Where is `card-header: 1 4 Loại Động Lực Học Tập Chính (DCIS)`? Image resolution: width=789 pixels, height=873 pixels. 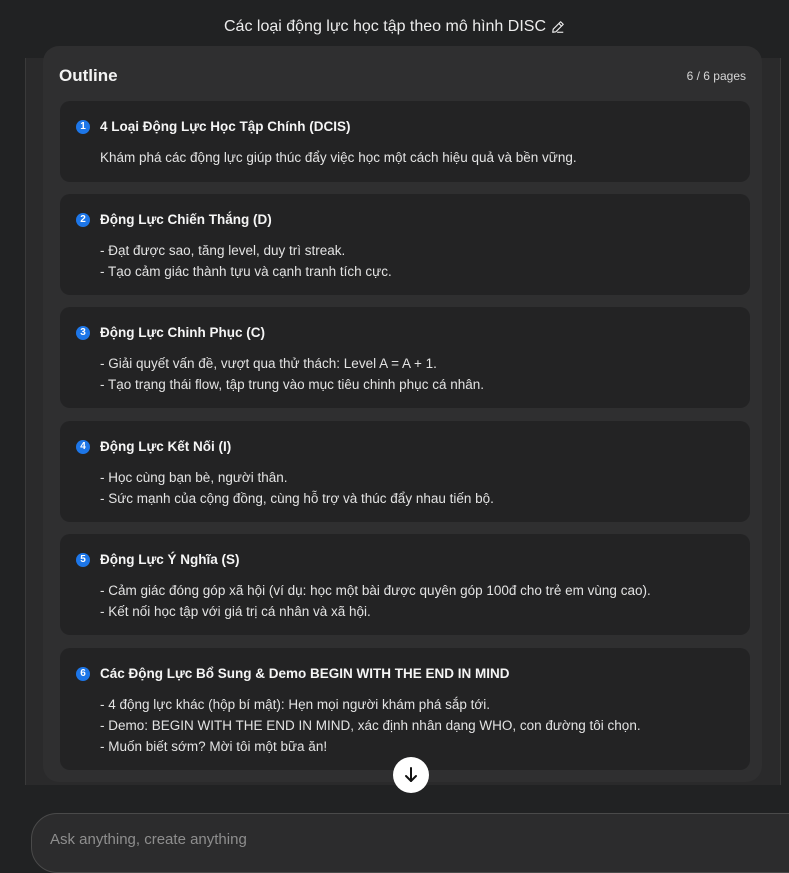 card-header: 1 4 Loại Động Lực Học Tập Chính (DCIS) is located at coordinates (213, 126).